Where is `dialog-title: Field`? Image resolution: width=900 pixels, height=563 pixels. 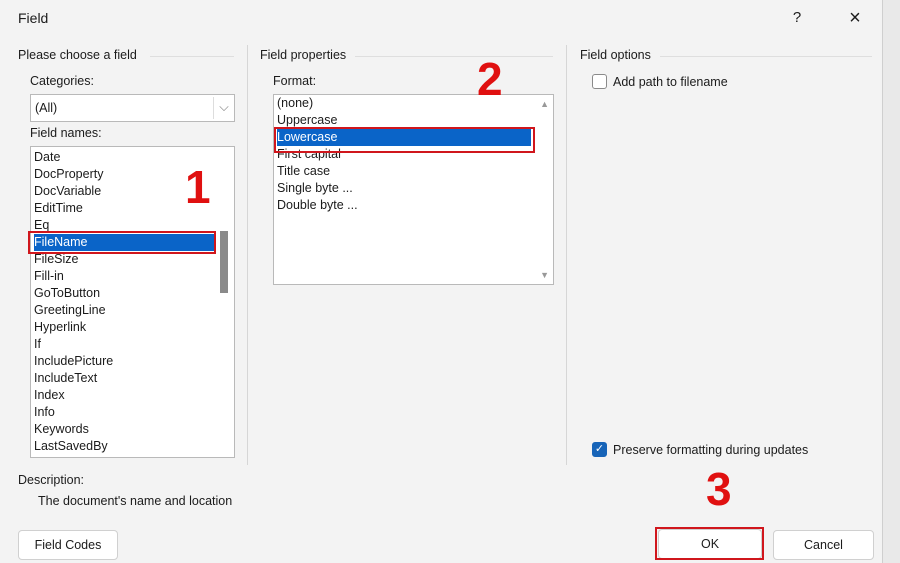 dialog-title: Field is located at coordinates (33, 18).